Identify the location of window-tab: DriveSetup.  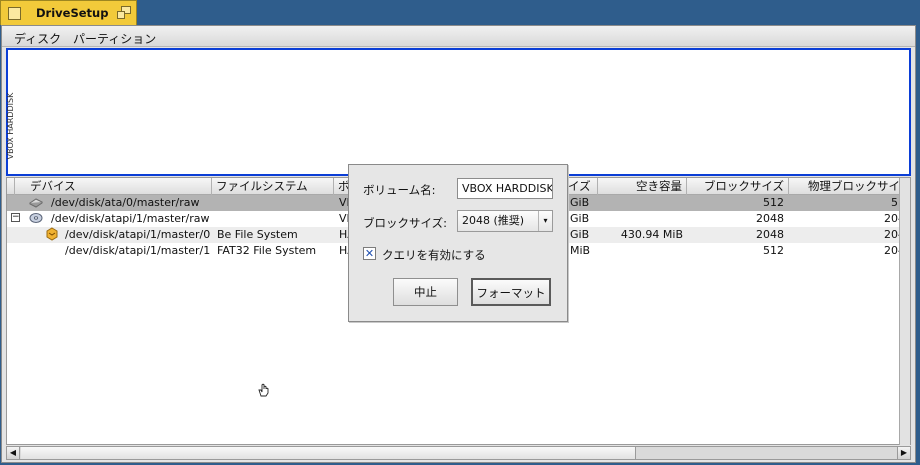
(68, 12).